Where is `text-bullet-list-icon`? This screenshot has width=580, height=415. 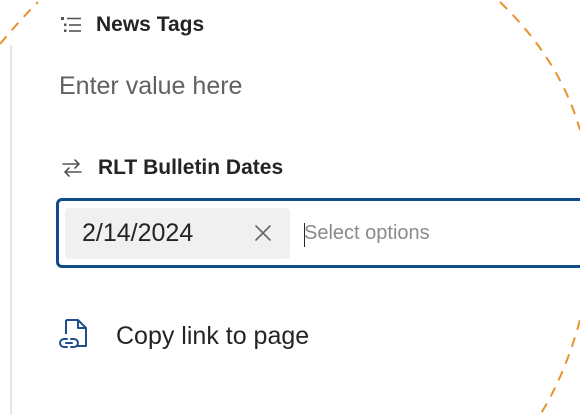
text-bullet-list-icon is located at coordinates (71, 25).